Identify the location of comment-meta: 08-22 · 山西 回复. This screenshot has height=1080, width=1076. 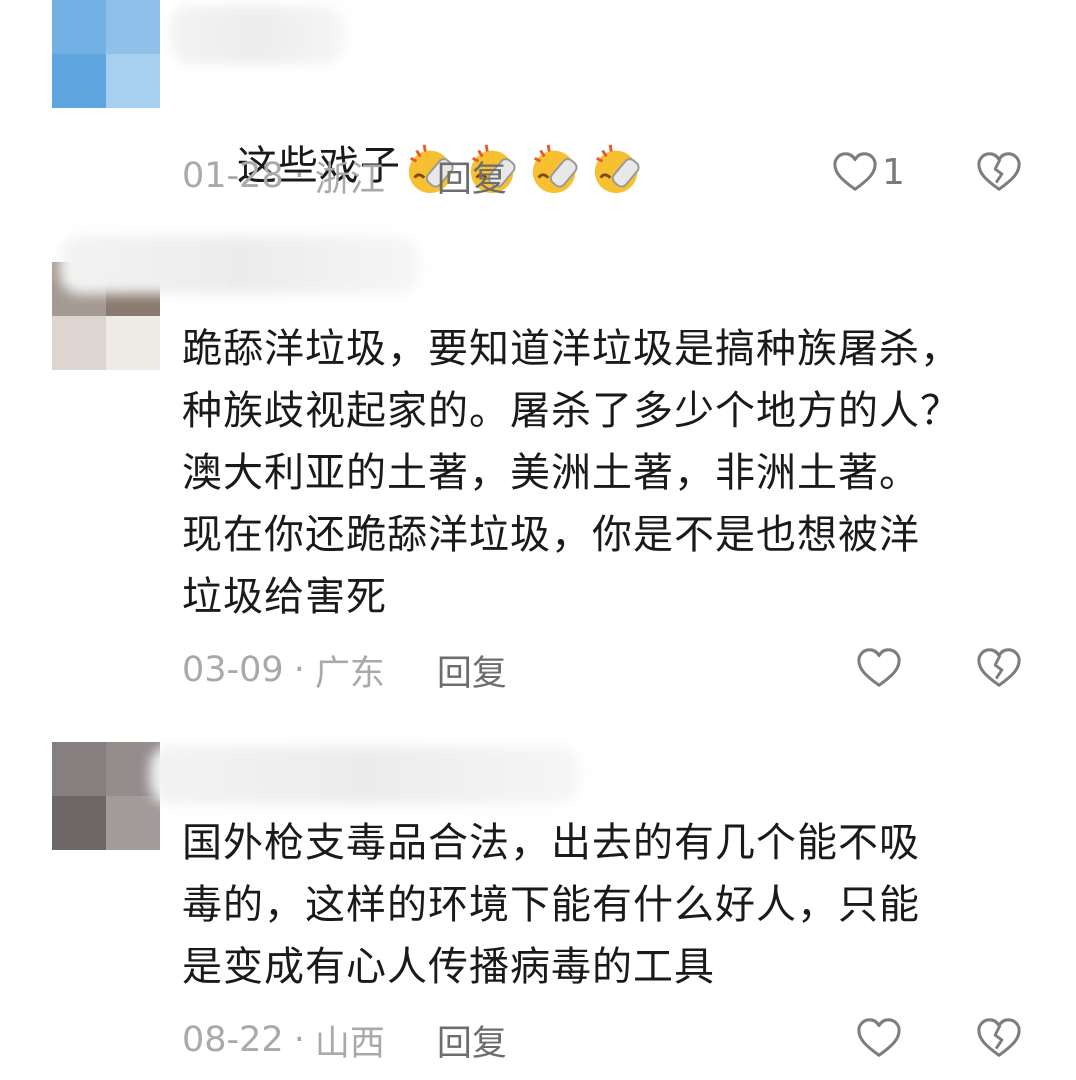
(344, 1040).